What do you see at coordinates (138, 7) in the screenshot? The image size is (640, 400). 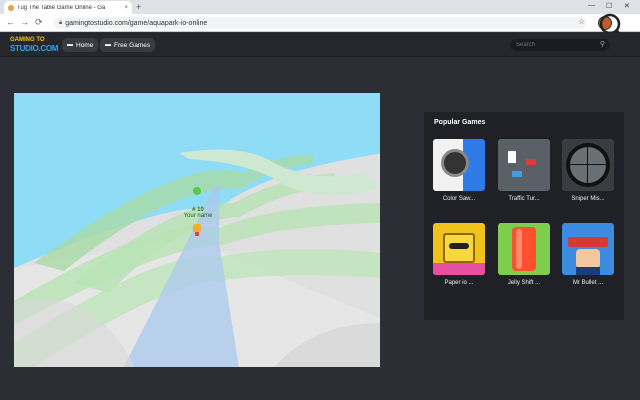 I see `new-tab-button: +` at bounding box center [138, 7].